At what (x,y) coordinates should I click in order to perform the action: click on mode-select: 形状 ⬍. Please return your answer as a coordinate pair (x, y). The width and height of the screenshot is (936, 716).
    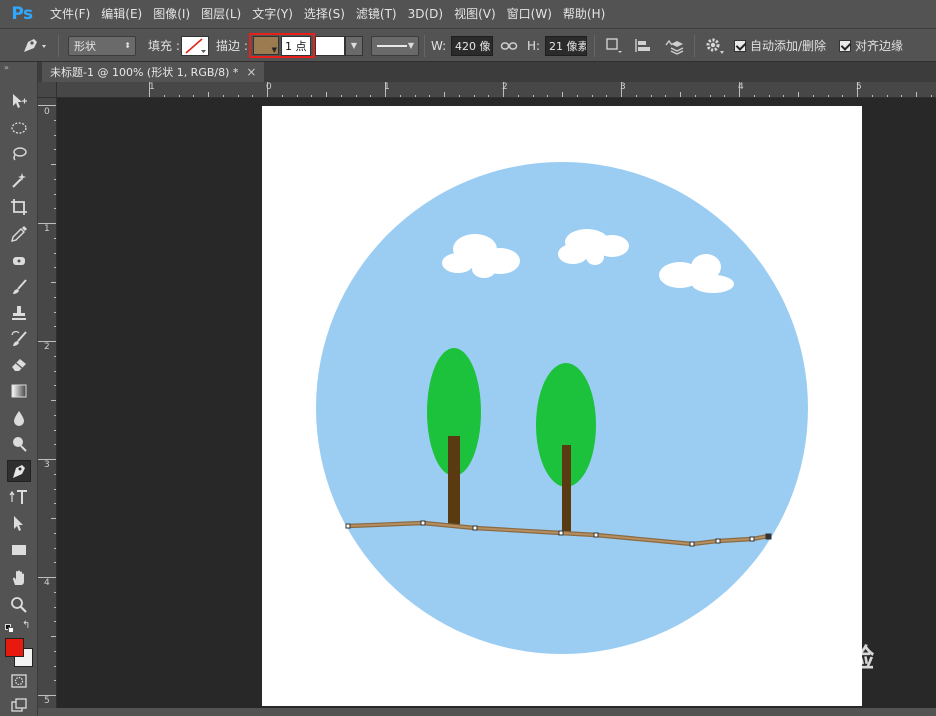
    Looking at the image, I should click on (102, 45).